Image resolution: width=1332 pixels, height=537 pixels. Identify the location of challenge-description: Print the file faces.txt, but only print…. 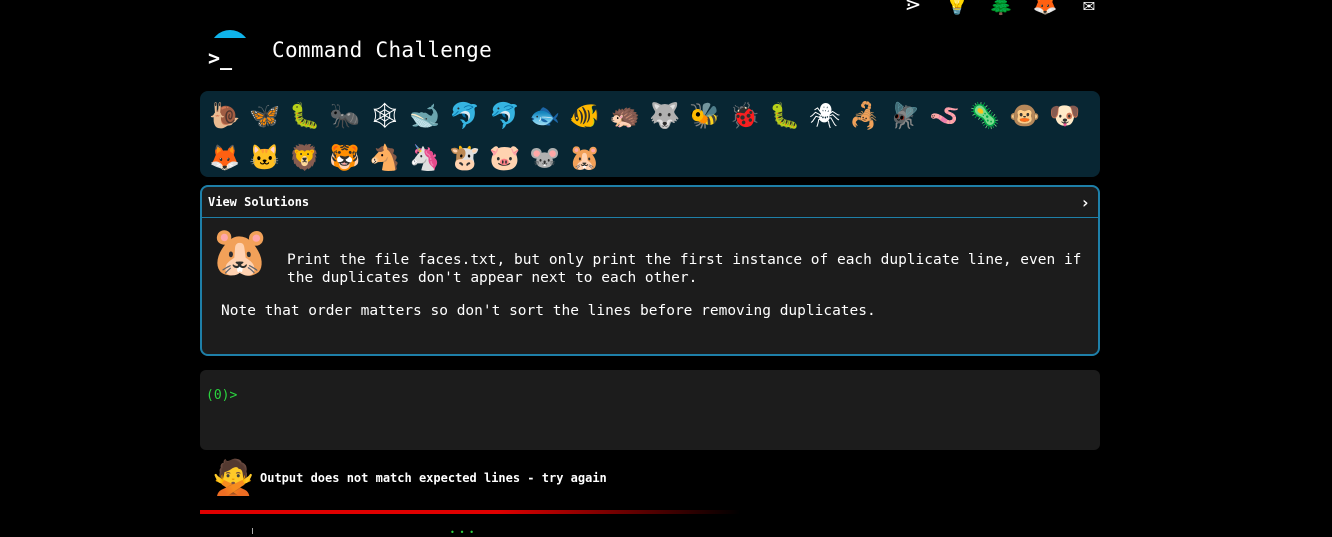
(684, 269).